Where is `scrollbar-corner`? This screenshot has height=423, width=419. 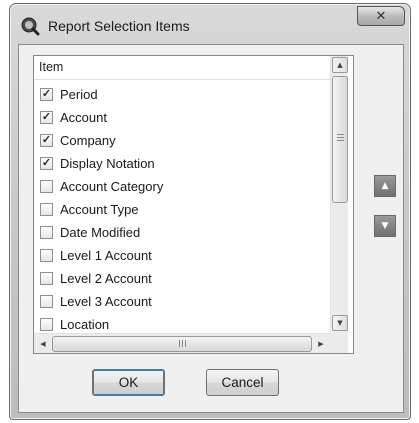 scrollbar-corner is located at coordinates (339, 343).